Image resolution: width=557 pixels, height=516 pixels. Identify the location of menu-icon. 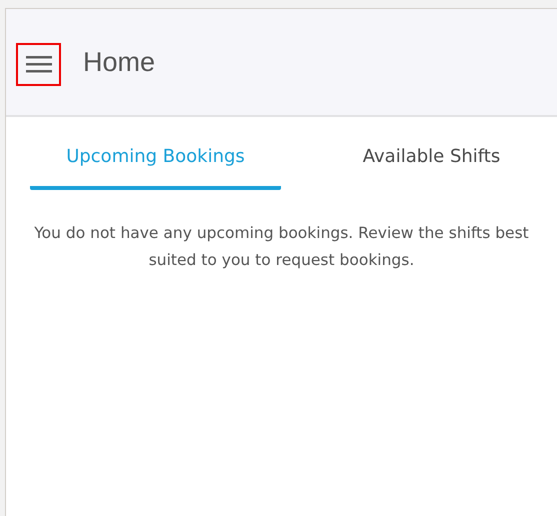
(39, 64).